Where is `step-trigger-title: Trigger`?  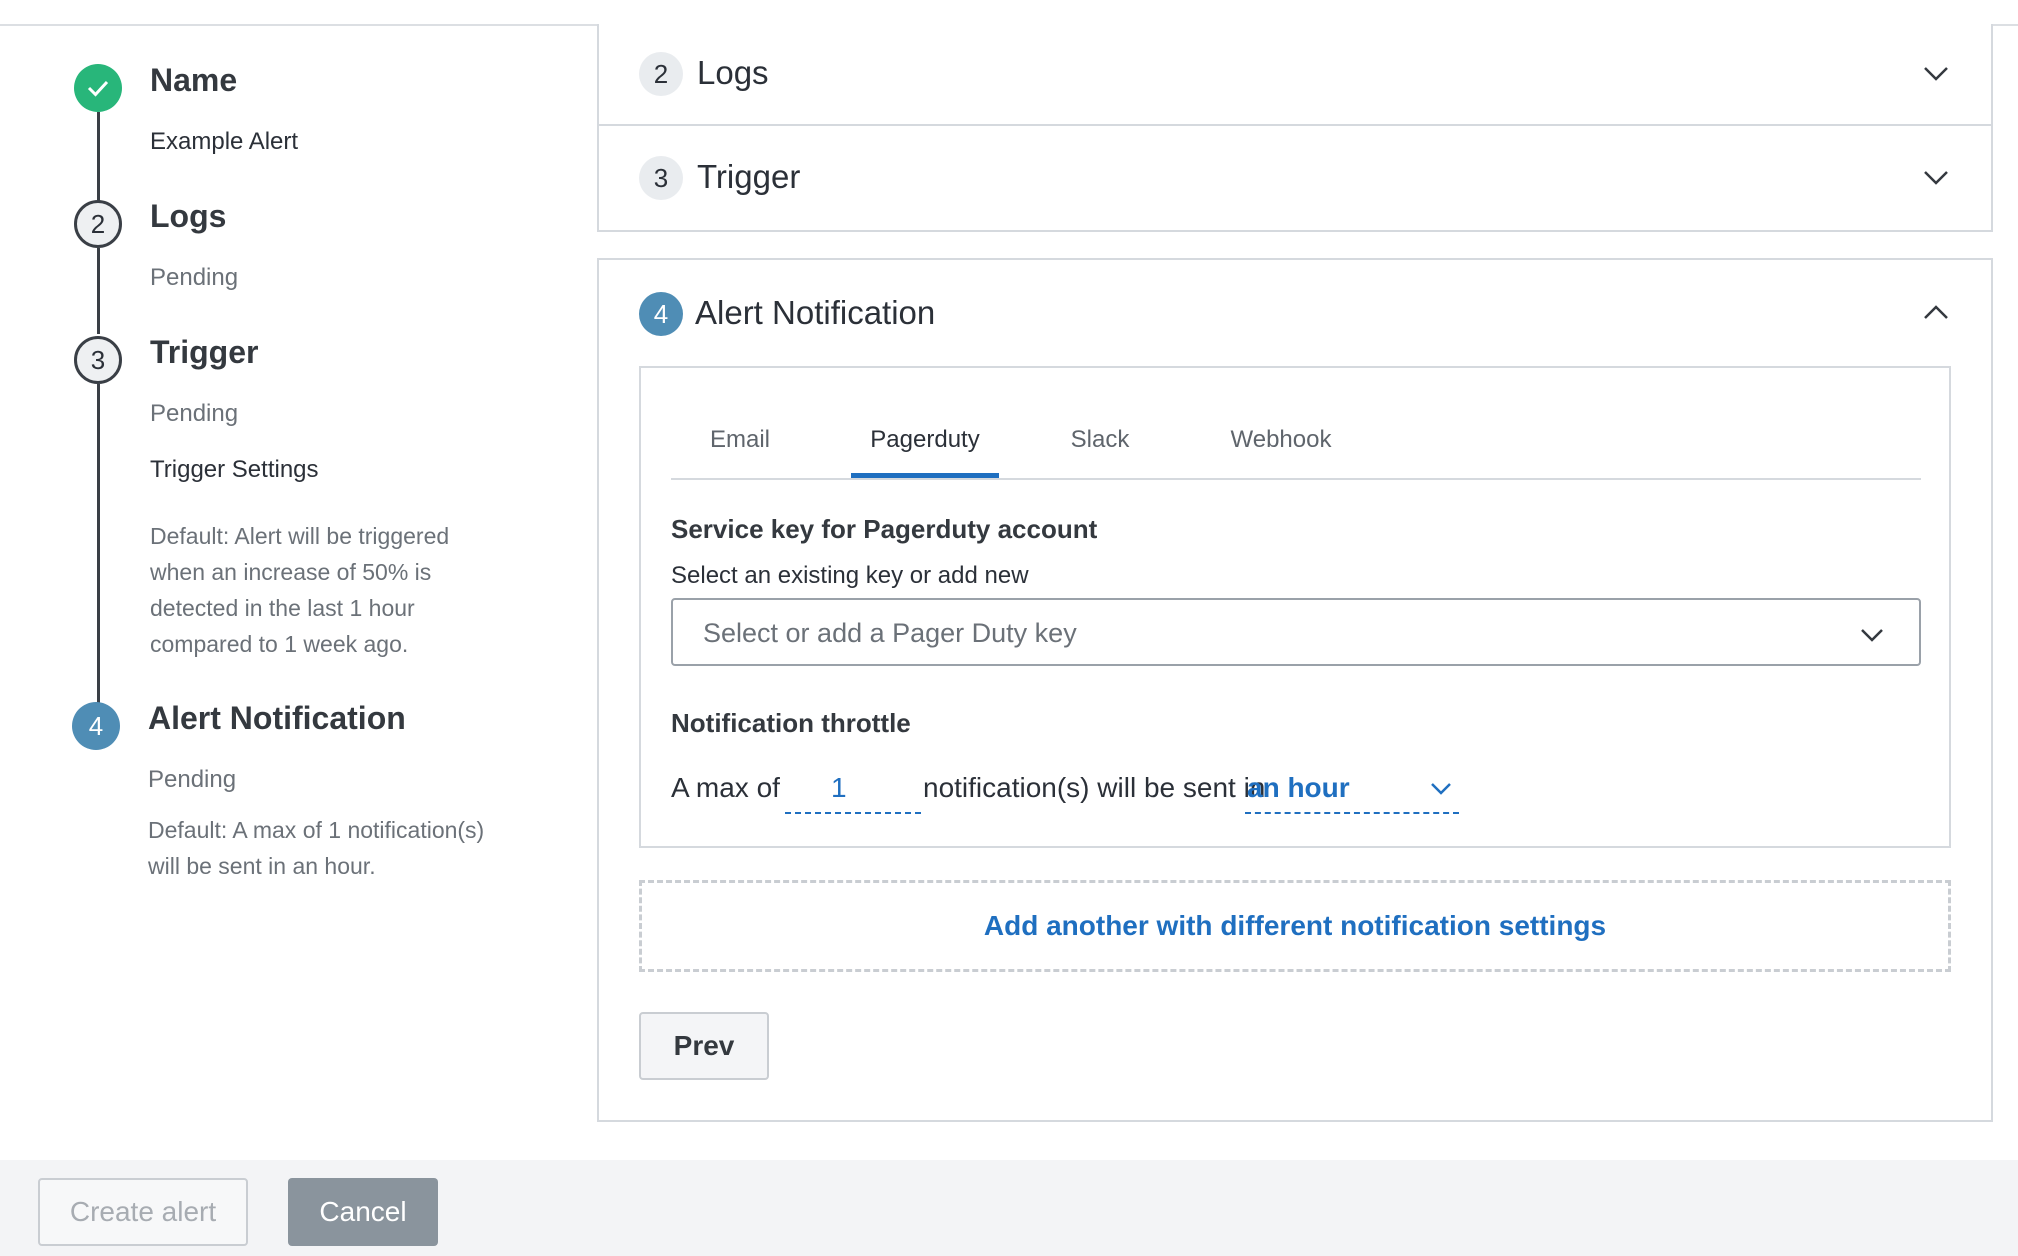
step-trigger-title: Trigger is located at coordinates (204, 352).